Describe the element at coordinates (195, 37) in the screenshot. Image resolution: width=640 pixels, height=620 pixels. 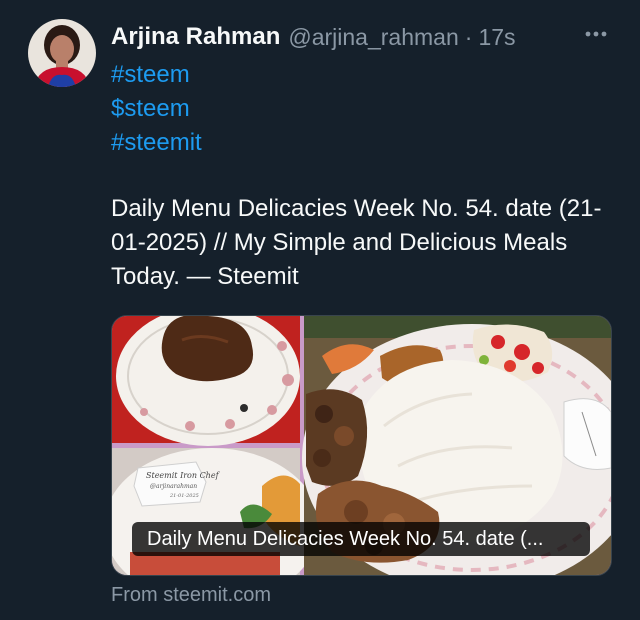
I see `author-name: Arjina Rahman` at that location.